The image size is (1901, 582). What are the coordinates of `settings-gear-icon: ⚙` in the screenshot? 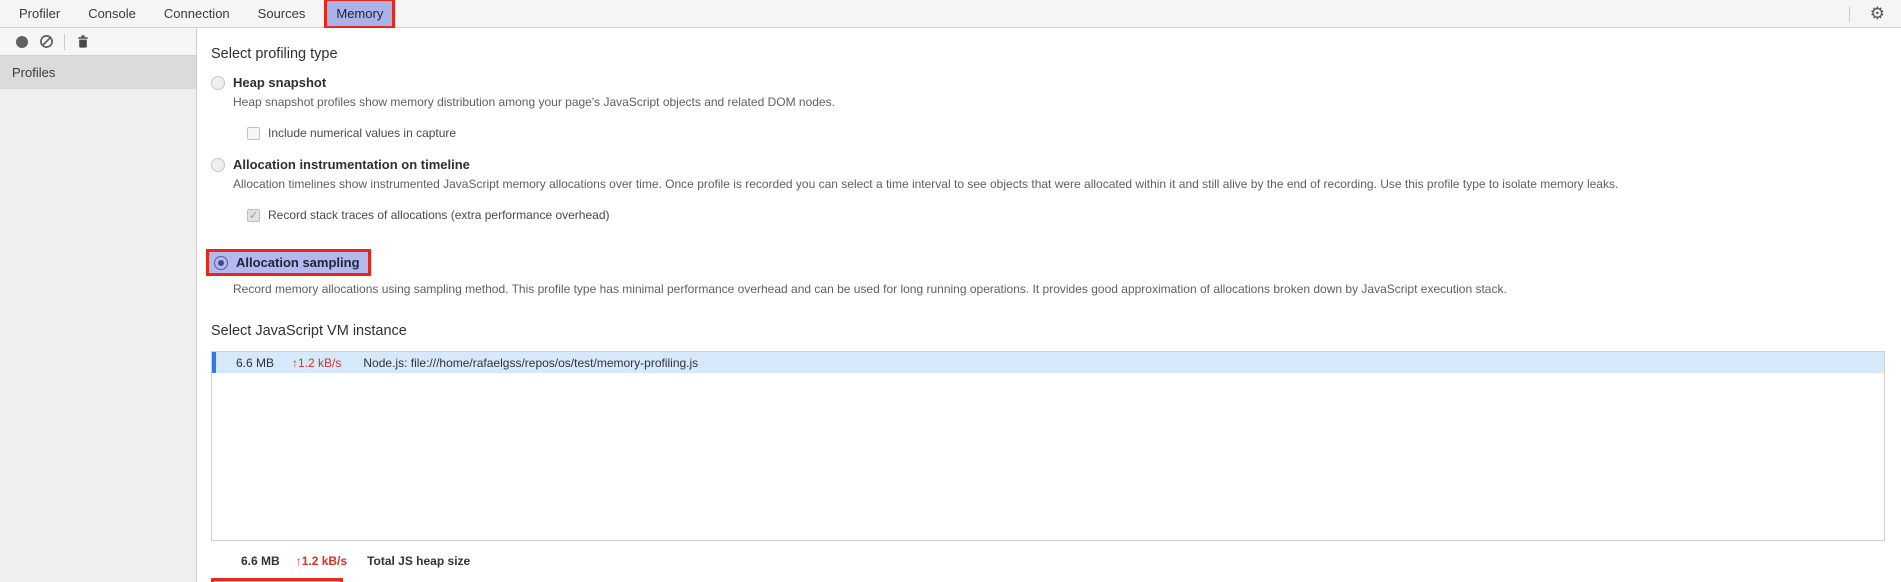 It's located at (1877, 13).